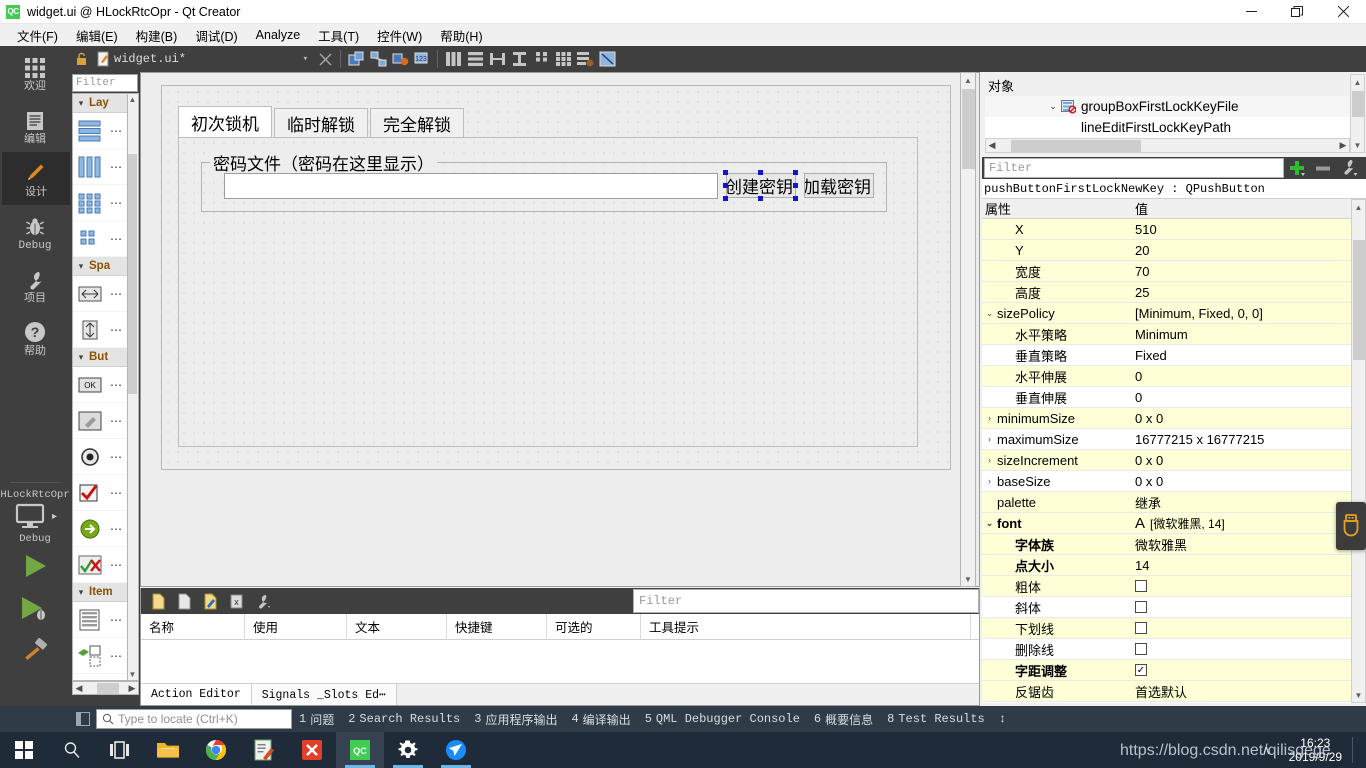 This screenshot has width=1366, height=768. I want to click on resize-handle-w, so click(725, 185).